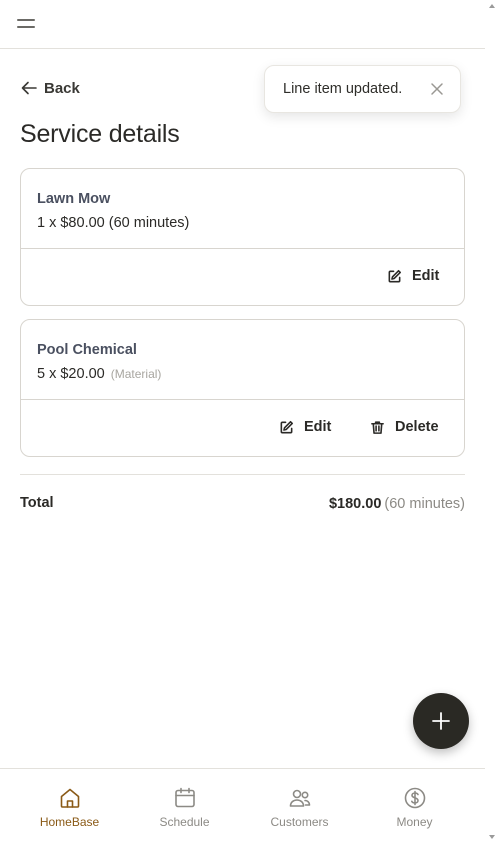 The image size is (500, 845). I want to click on nav-label: HomeBase, so click(69, 822).